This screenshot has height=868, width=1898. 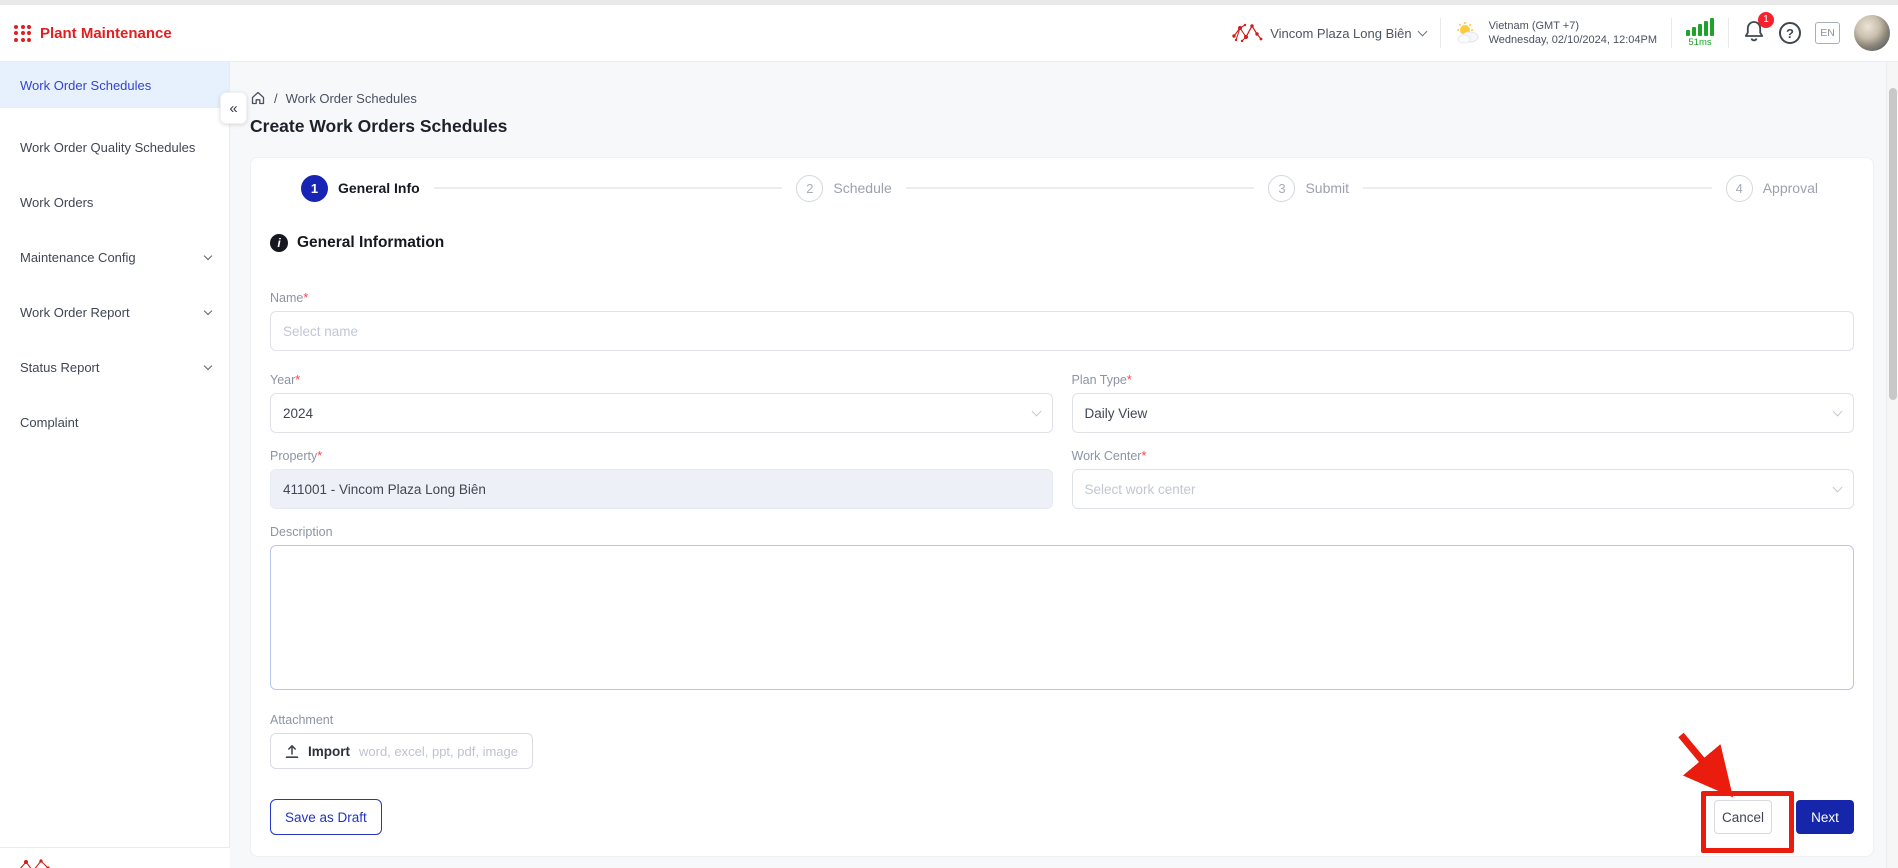 What do you see at coordinates (1247, 33) in the screenshot?
I see `vincom-logo-icon` at bounding box center [1247, 33].